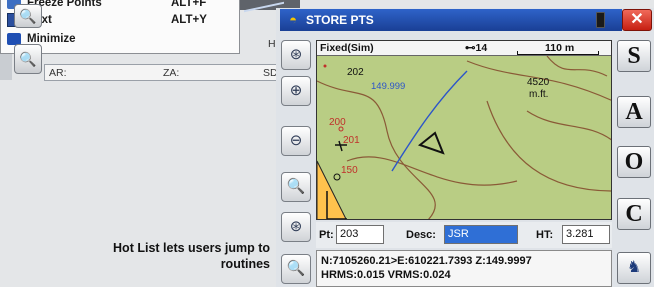  I want to click on zoom-icon: 🔍, so click(28, 16).